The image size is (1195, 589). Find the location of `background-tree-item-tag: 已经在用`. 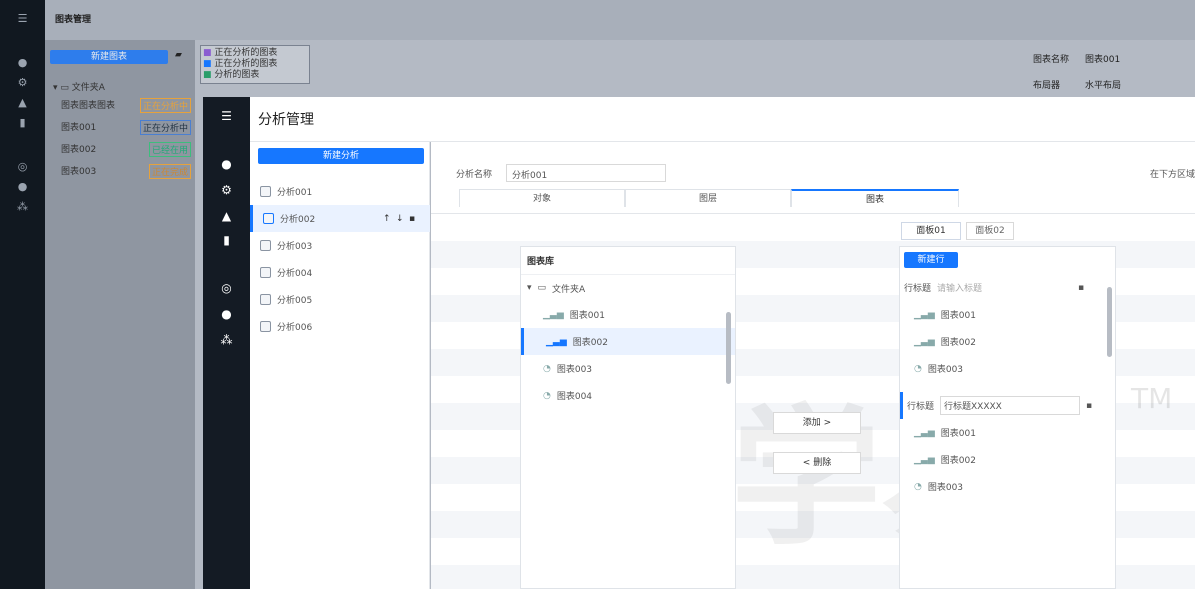

background-tree-item-tag: 已经在用 is located at coordinates (169, 149).